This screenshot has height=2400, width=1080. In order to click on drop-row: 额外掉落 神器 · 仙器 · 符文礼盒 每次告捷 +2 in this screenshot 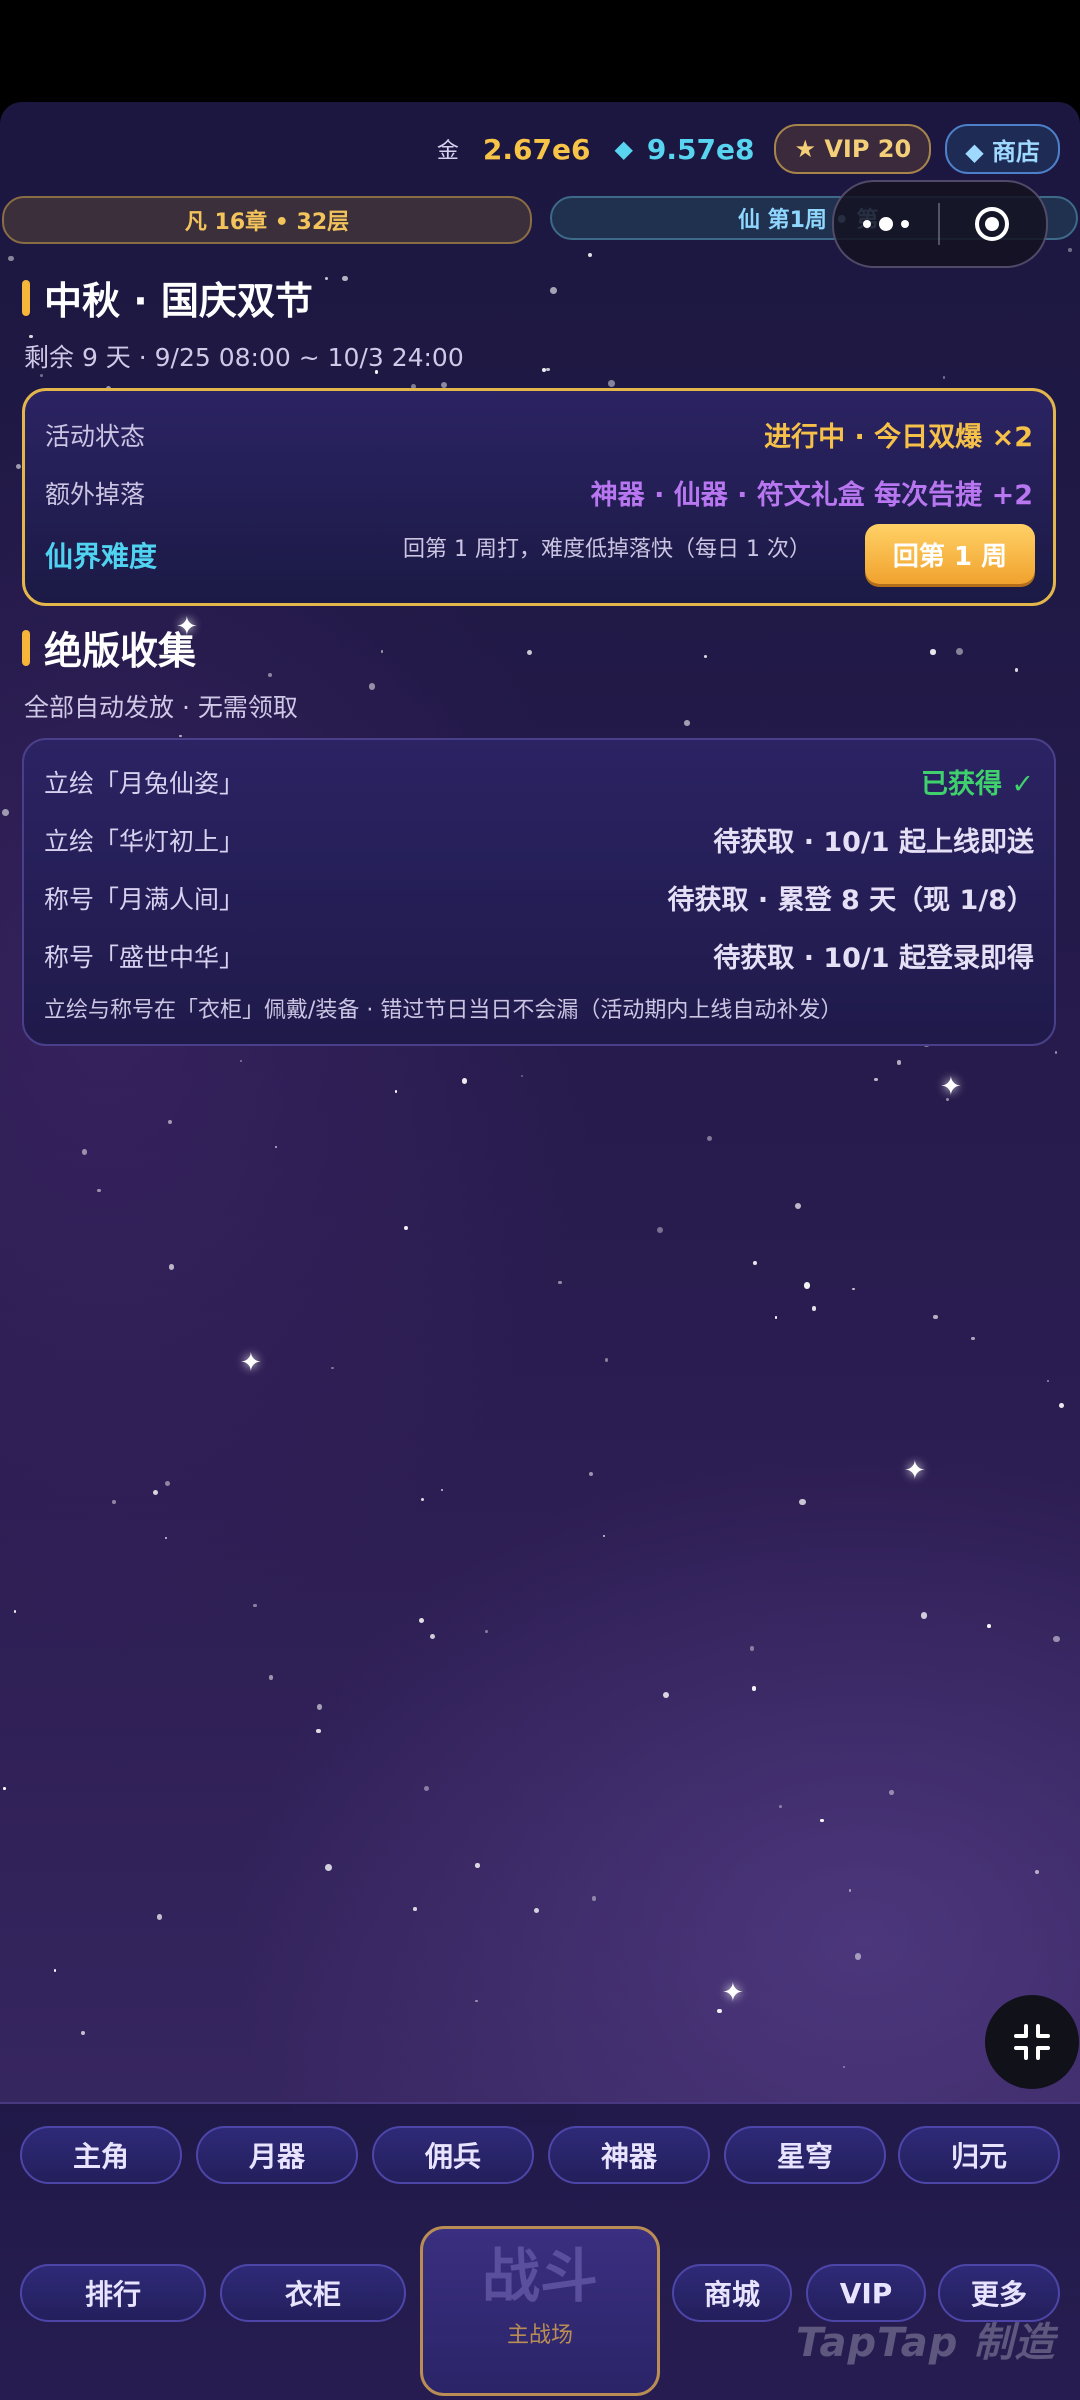, I will do `click(539, 492)`.